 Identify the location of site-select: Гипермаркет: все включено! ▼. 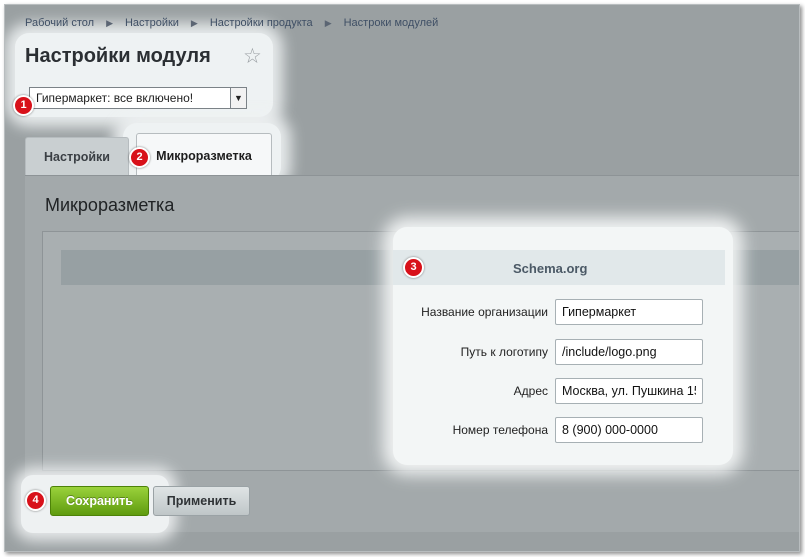
(138, 98).